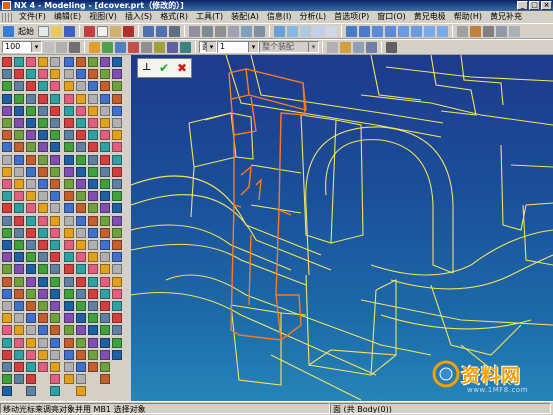 The image size is (553, 415). Describe the element at coordinates (245, 17) in the screenshot. I see `menu-assemblies: 装配(A)` at that location.